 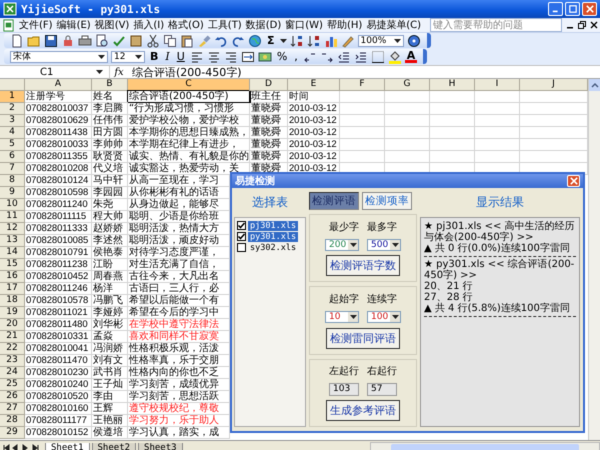 I want to click on row-header: 23, so click(x=12, y=361).